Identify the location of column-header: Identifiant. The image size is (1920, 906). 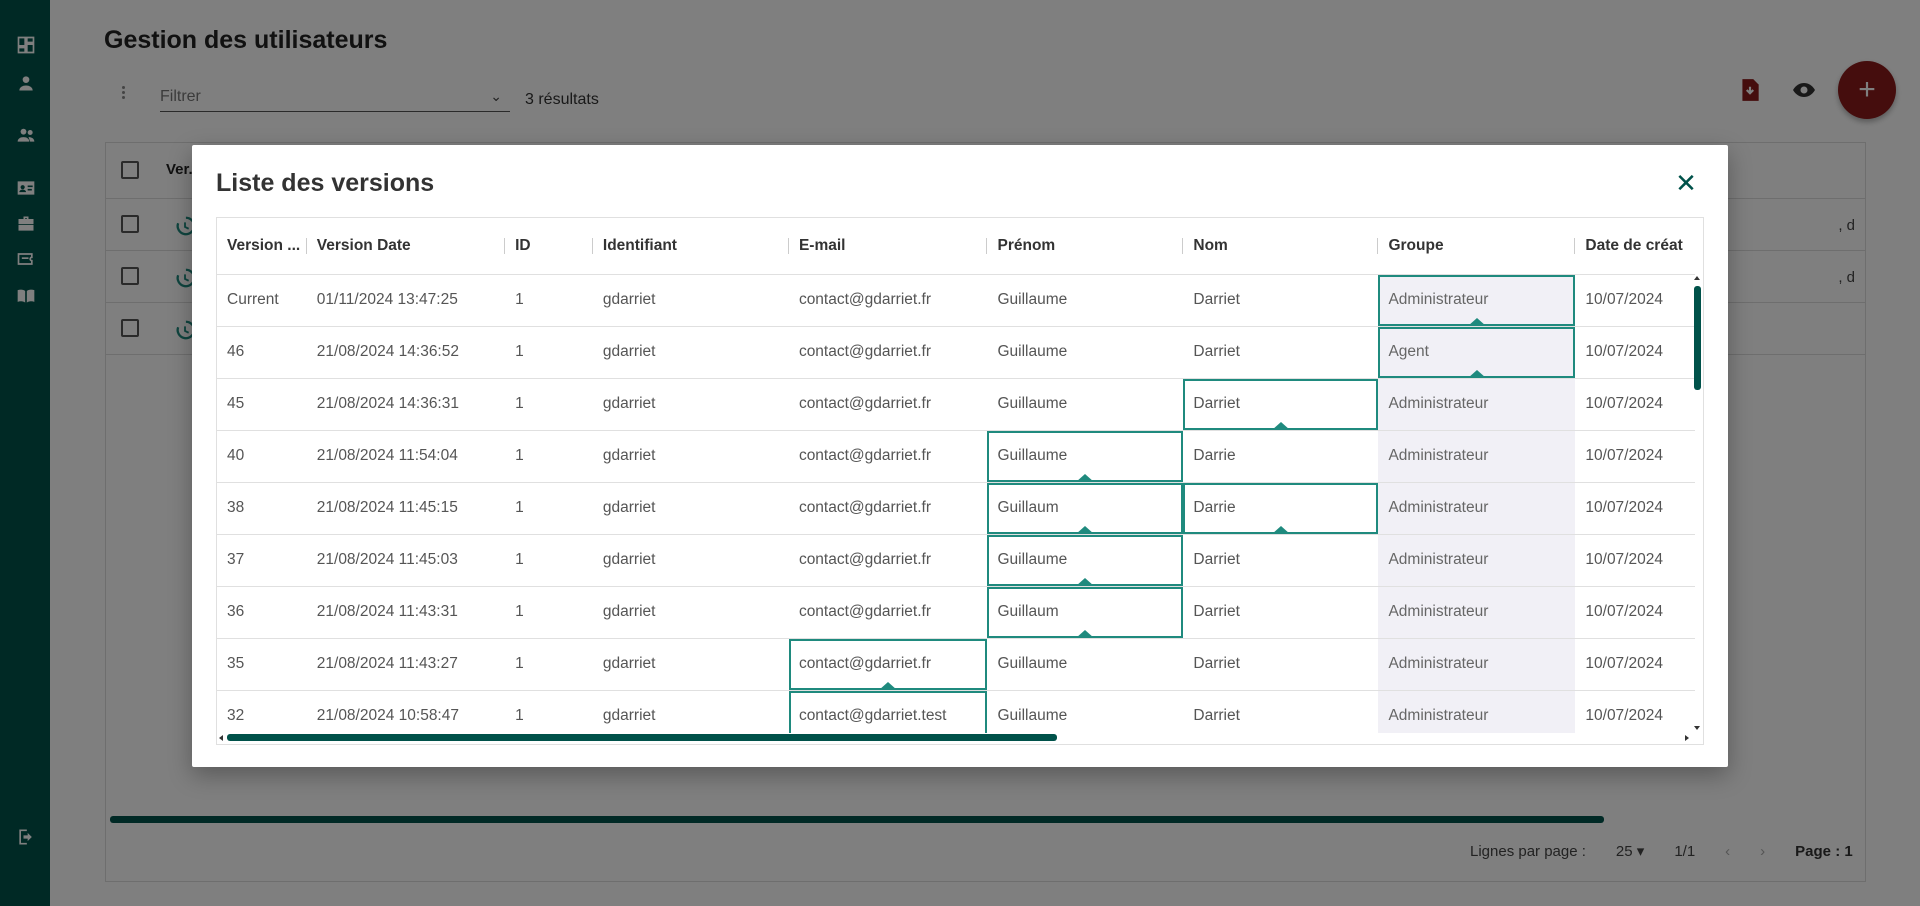
(690, 246).